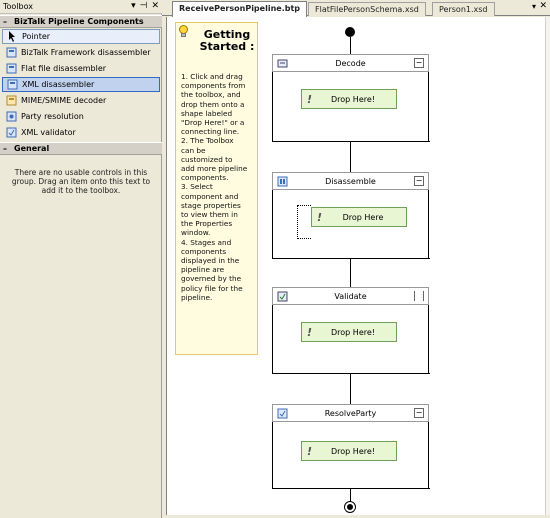 This screenshot has width=550, height=518. Describe the element at coordinates (183, 31) in the screenshot. I see `lightbulb-icon` at that location.